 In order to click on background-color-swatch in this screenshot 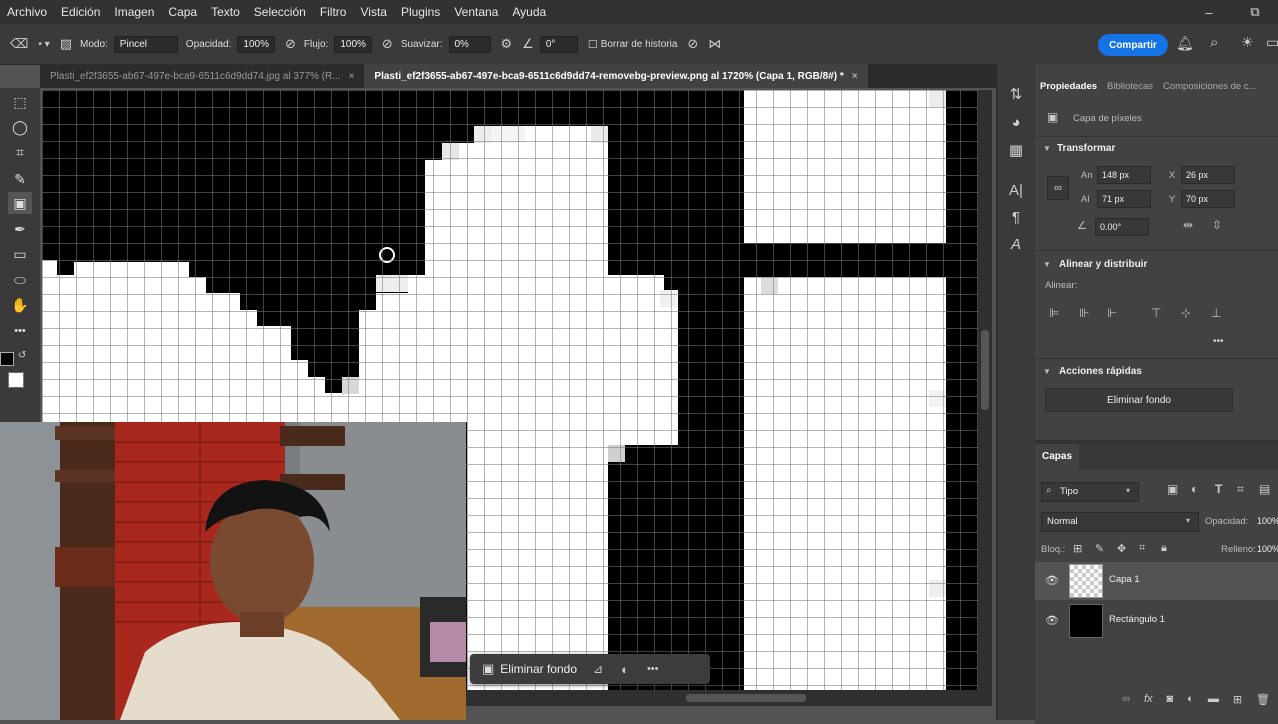, I will do `click(16, 380)`.